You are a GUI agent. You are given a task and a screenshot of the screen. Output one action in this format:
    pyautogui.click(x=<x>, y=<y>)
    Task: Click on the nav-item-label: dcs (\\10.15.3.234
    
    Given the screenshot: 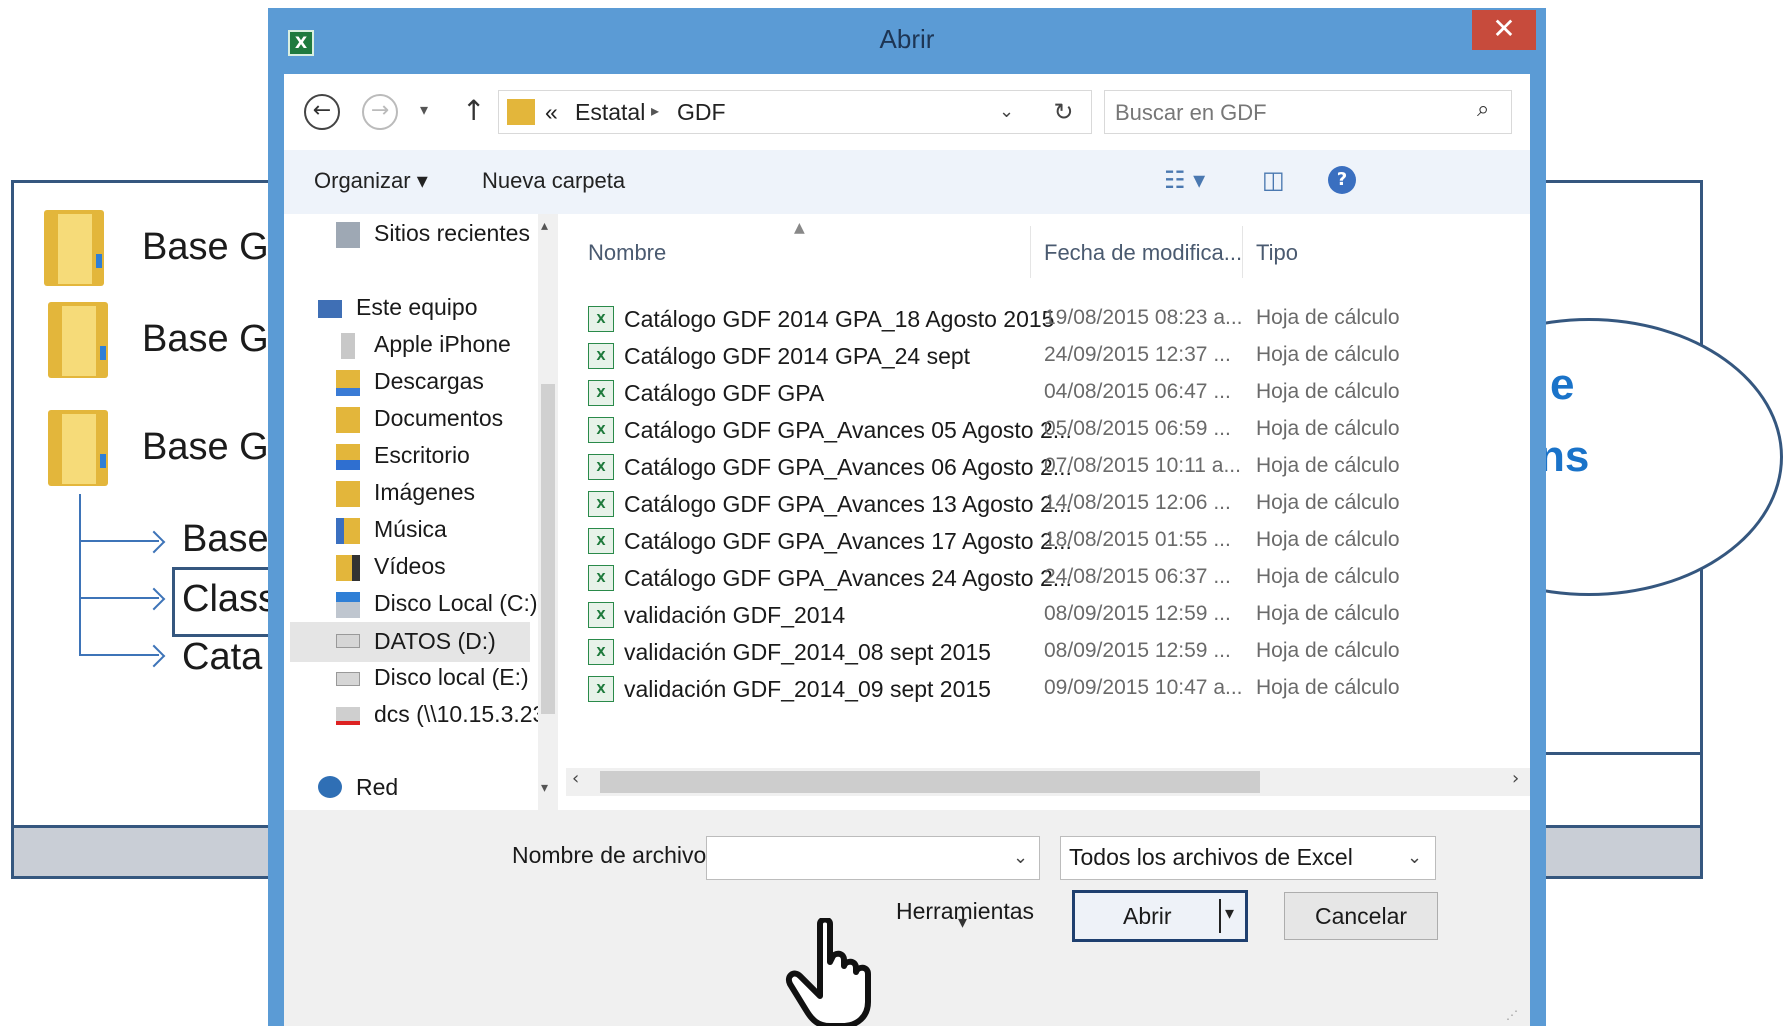 What is the action you would take?
    pyautogui.click(x=456, y=714)
    